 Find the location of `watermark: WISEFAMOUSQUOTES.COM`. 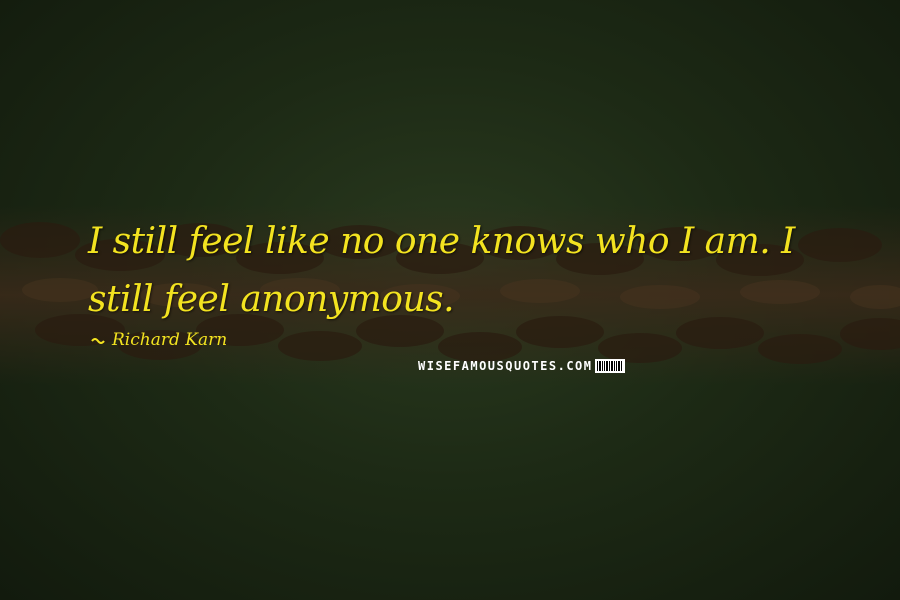

watermark: WISEFAMOUSQUOTES.COM is located at coordinates (521, 366).